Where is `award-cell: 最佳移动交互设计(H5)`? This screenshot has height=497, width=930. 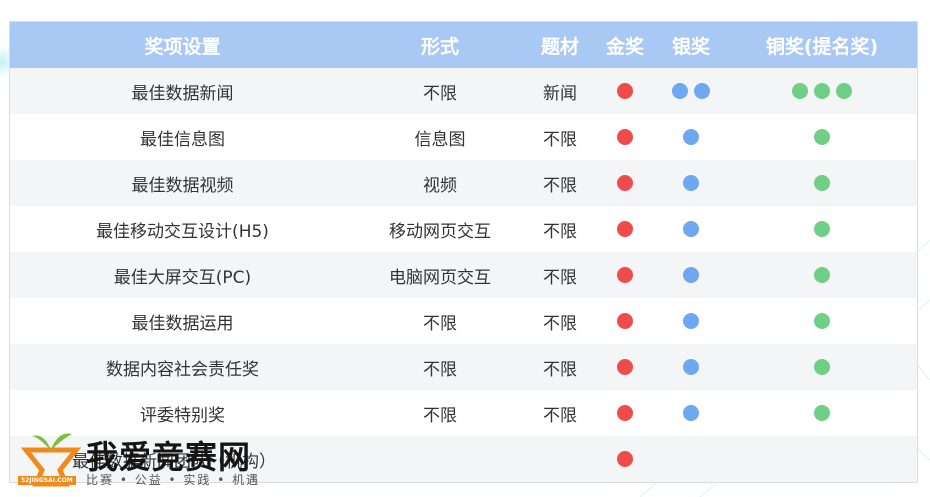
award-cell: 最佳移动交互设计(H5) is located at coordinates (182, 231).